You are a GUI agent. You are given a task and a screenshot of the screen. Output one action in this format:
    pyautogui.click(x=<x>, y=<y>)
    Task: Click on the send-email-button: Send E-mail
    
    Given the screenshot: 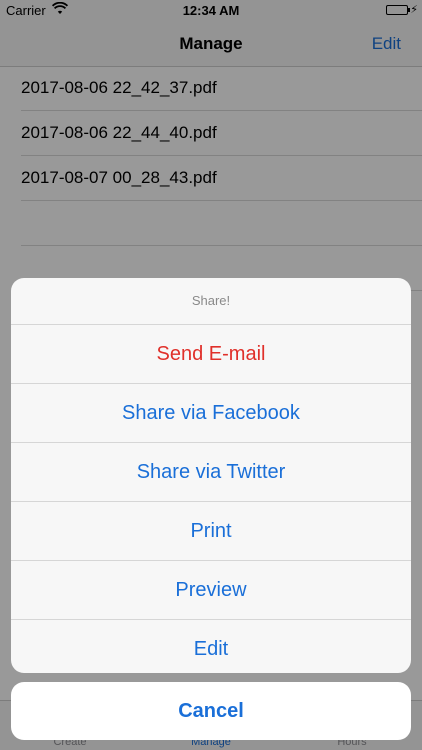 What is the action you would take?
    pyautogui.click(x=211, y=354)
    